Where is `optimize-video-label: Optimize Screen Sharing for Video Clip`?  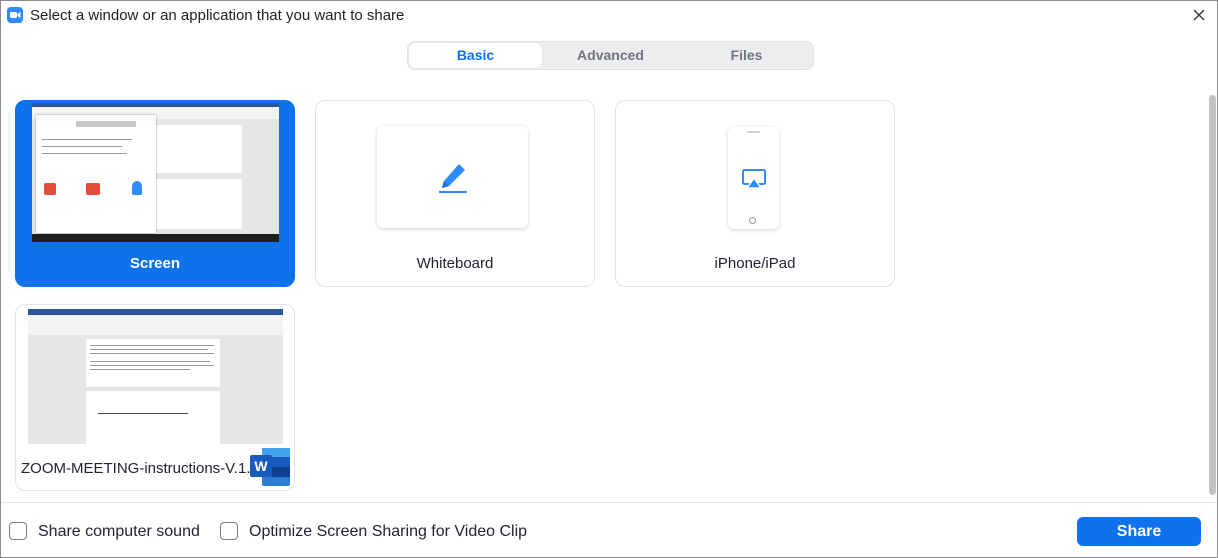 optimize-video-label: Optimize Screen Sharing for Video Clip is located at coordinates (388, 531).